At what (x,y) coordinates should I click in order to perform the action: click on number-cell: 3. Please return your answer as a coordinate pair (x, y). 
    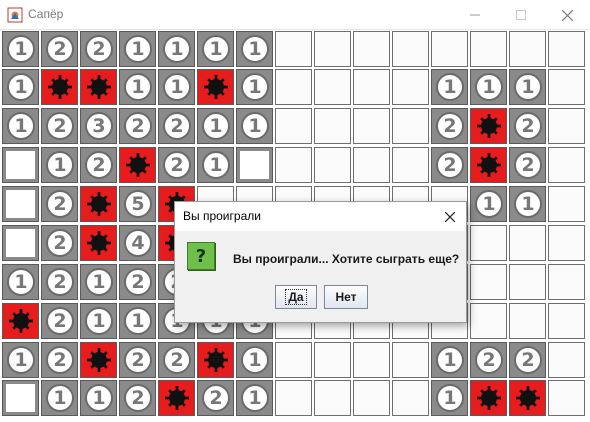
    Looking at the image, I should click on (98, 126).